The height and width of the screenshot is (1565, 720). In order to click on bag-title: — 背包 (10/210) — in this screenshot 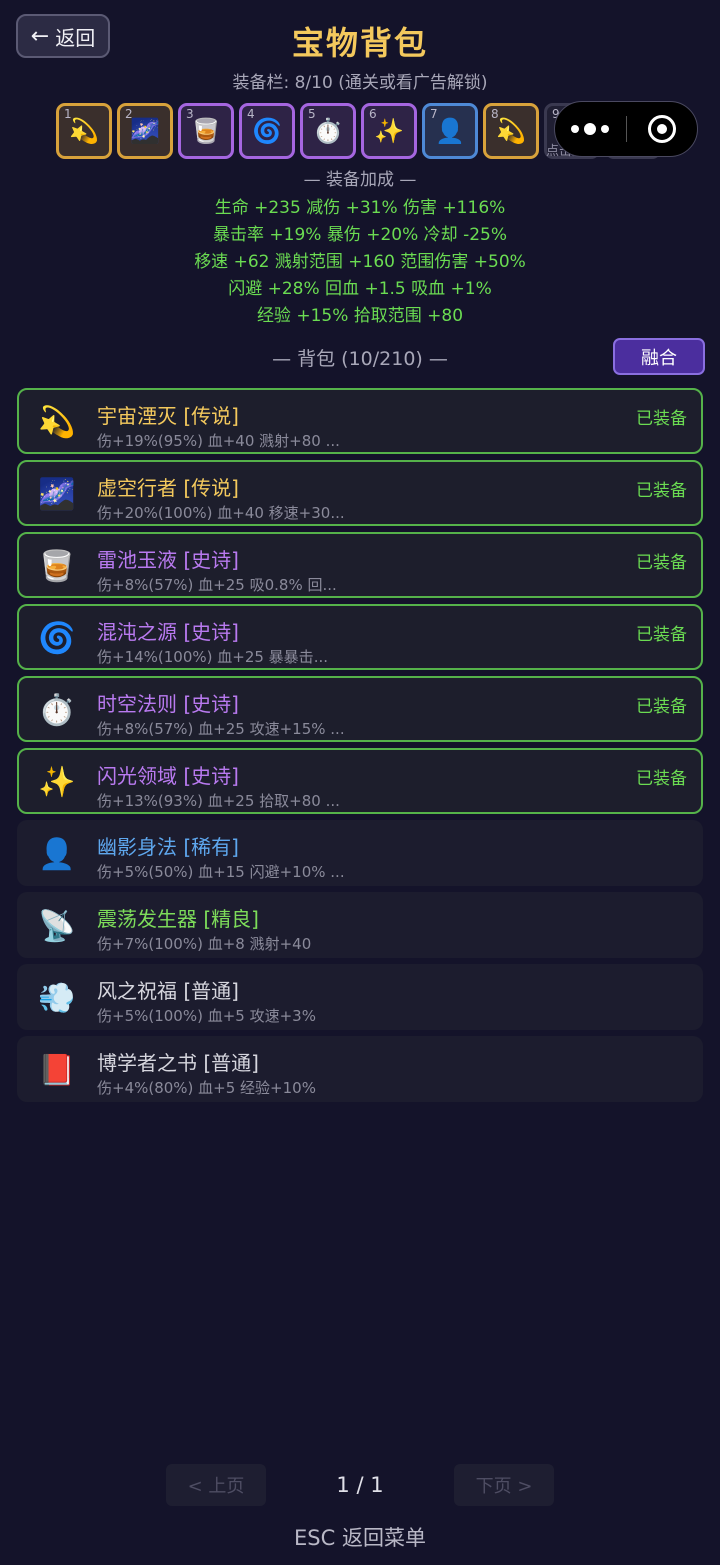, I will do `click(360, 359)`.